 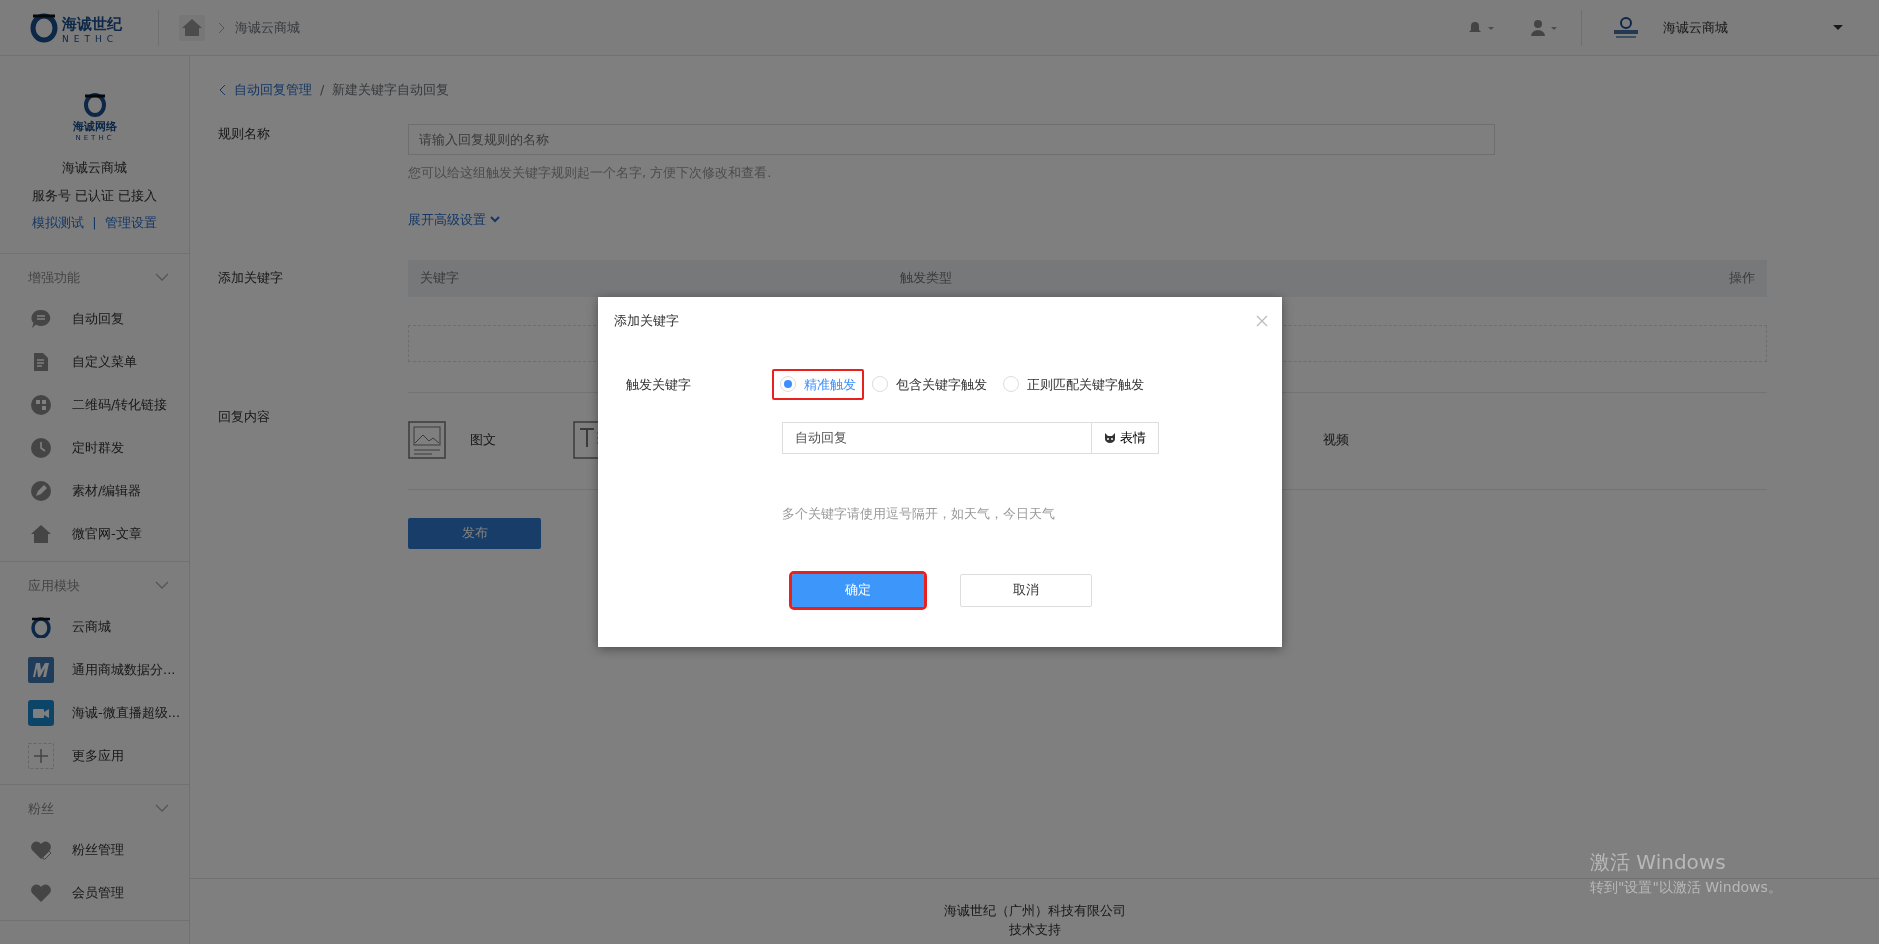 What do you see at coordinates (251, 277) in the screenshot?
I see `field-label: 添加关键字` at bounding box center [251, 277].